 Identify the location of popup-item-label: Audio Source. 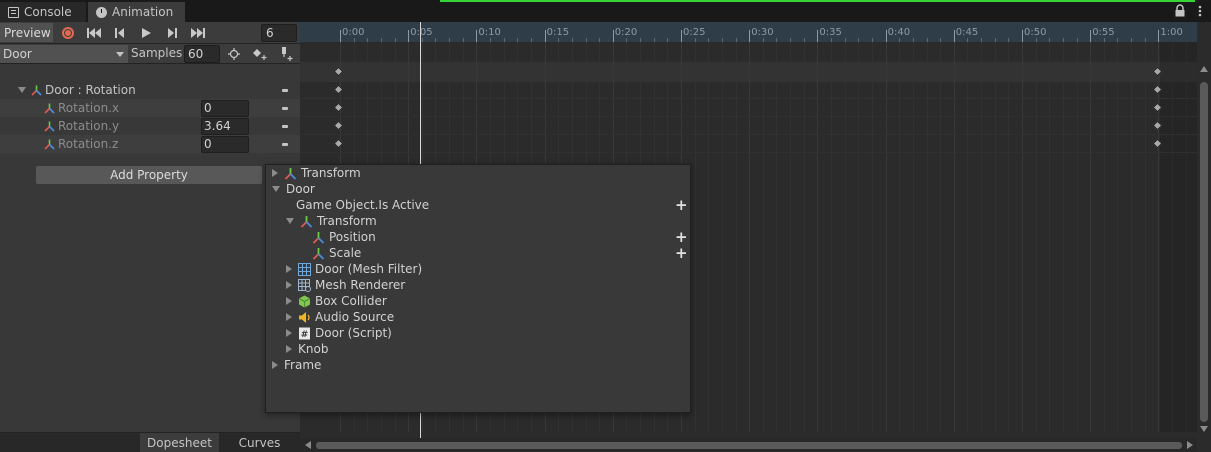
(355, 317).